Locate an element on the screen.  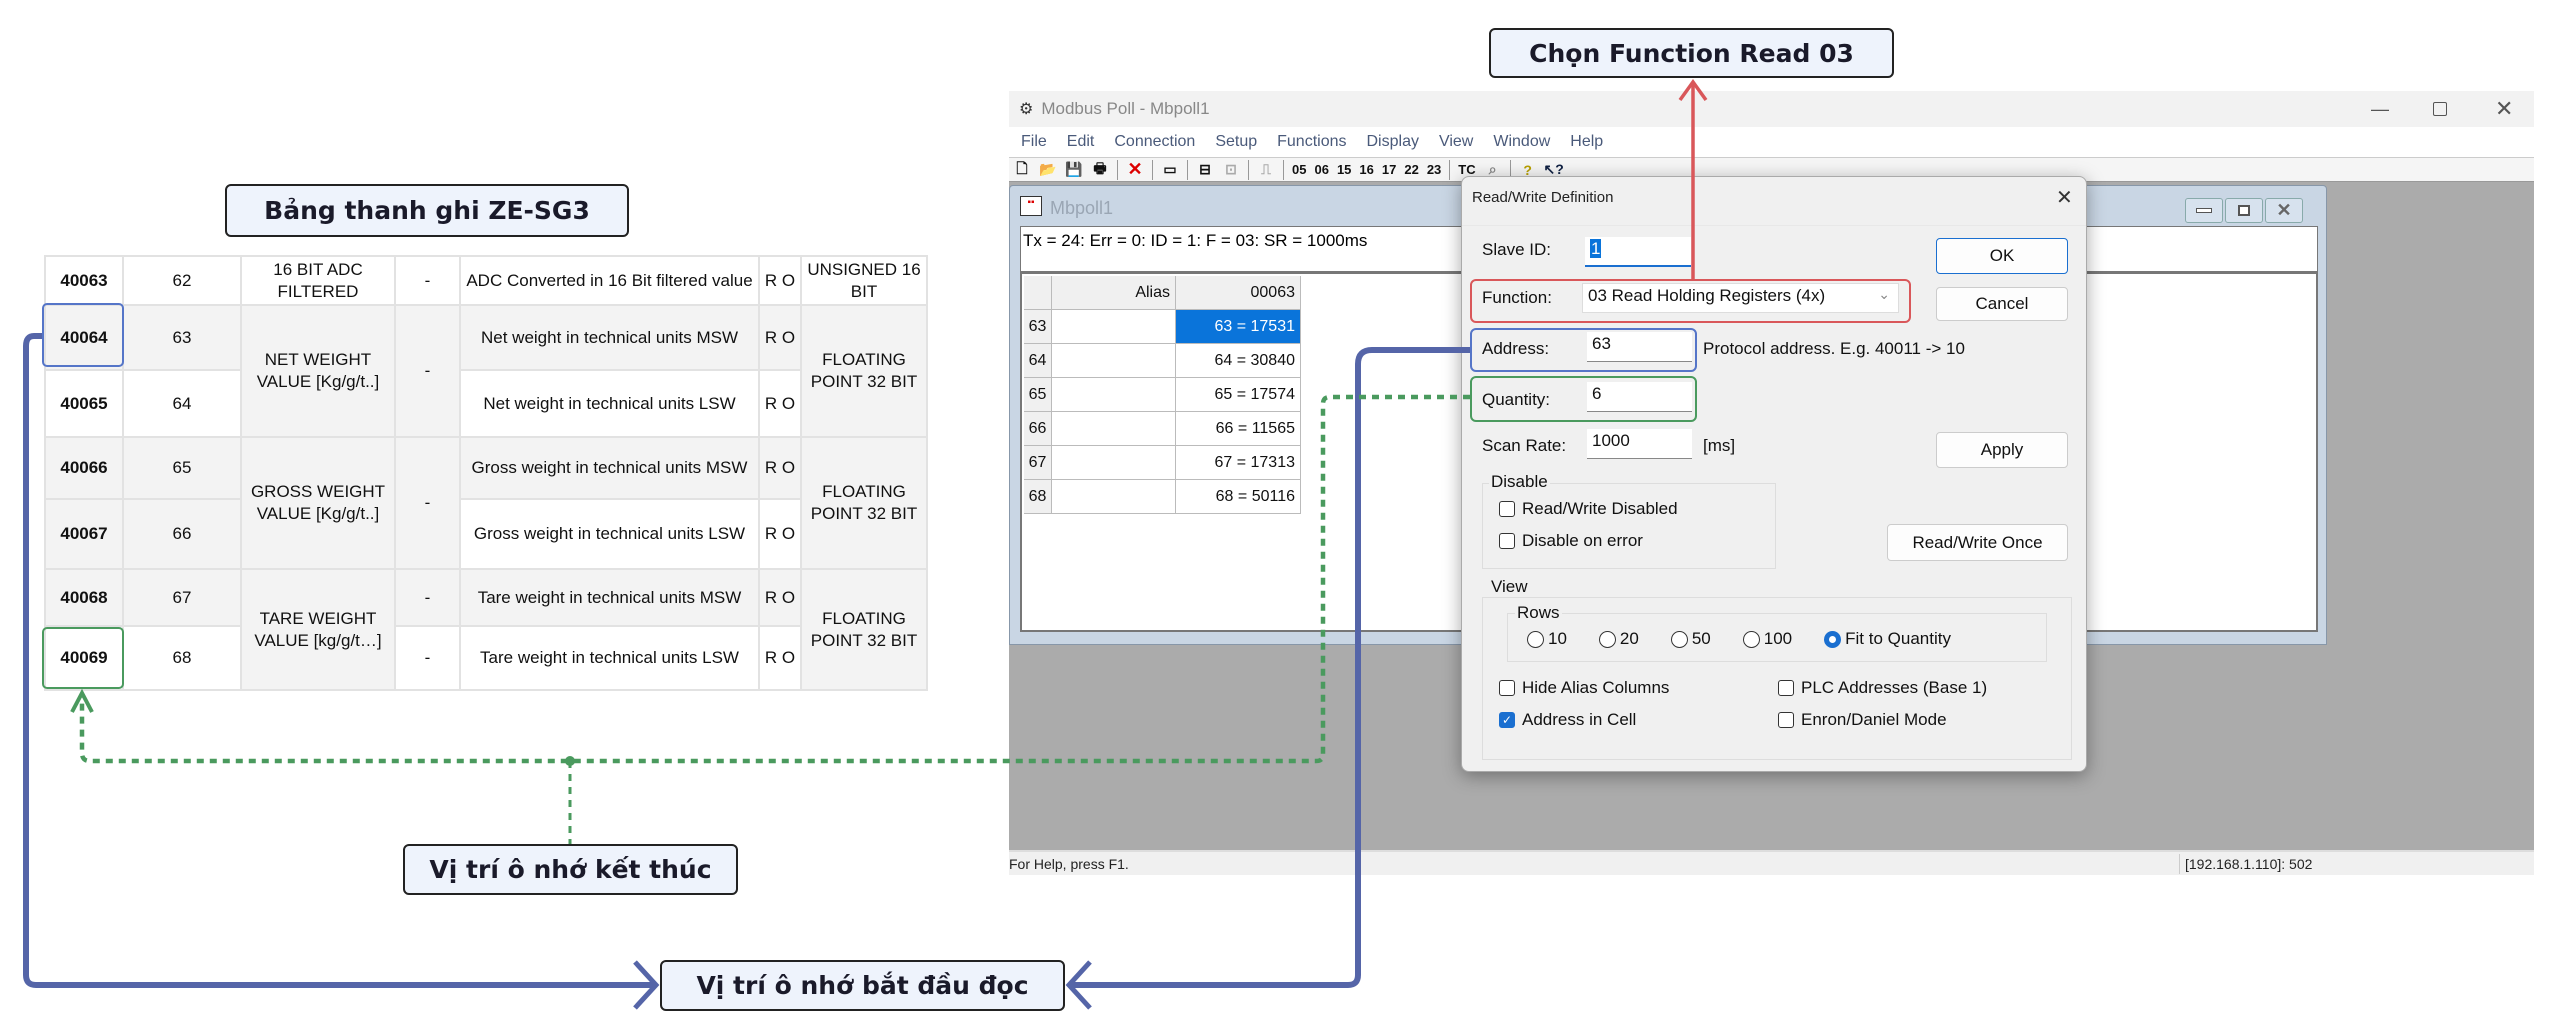
start-note: Vị trí ô nhớ bắt đầu đọc is located at coordinates (862, 985).